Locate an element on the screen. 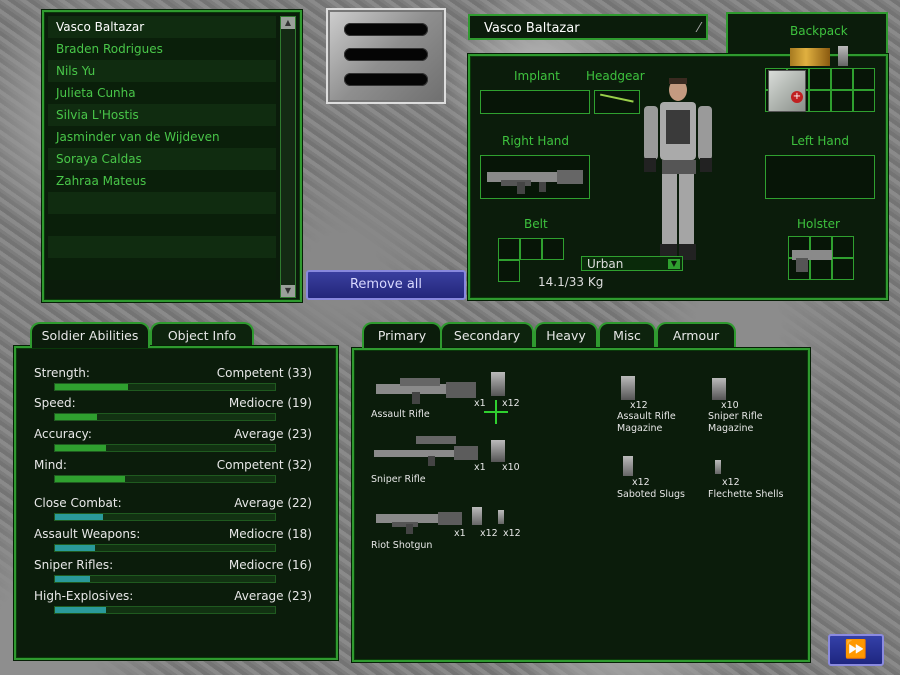  tab-misc: Misc is located at coordinates (627, 335).